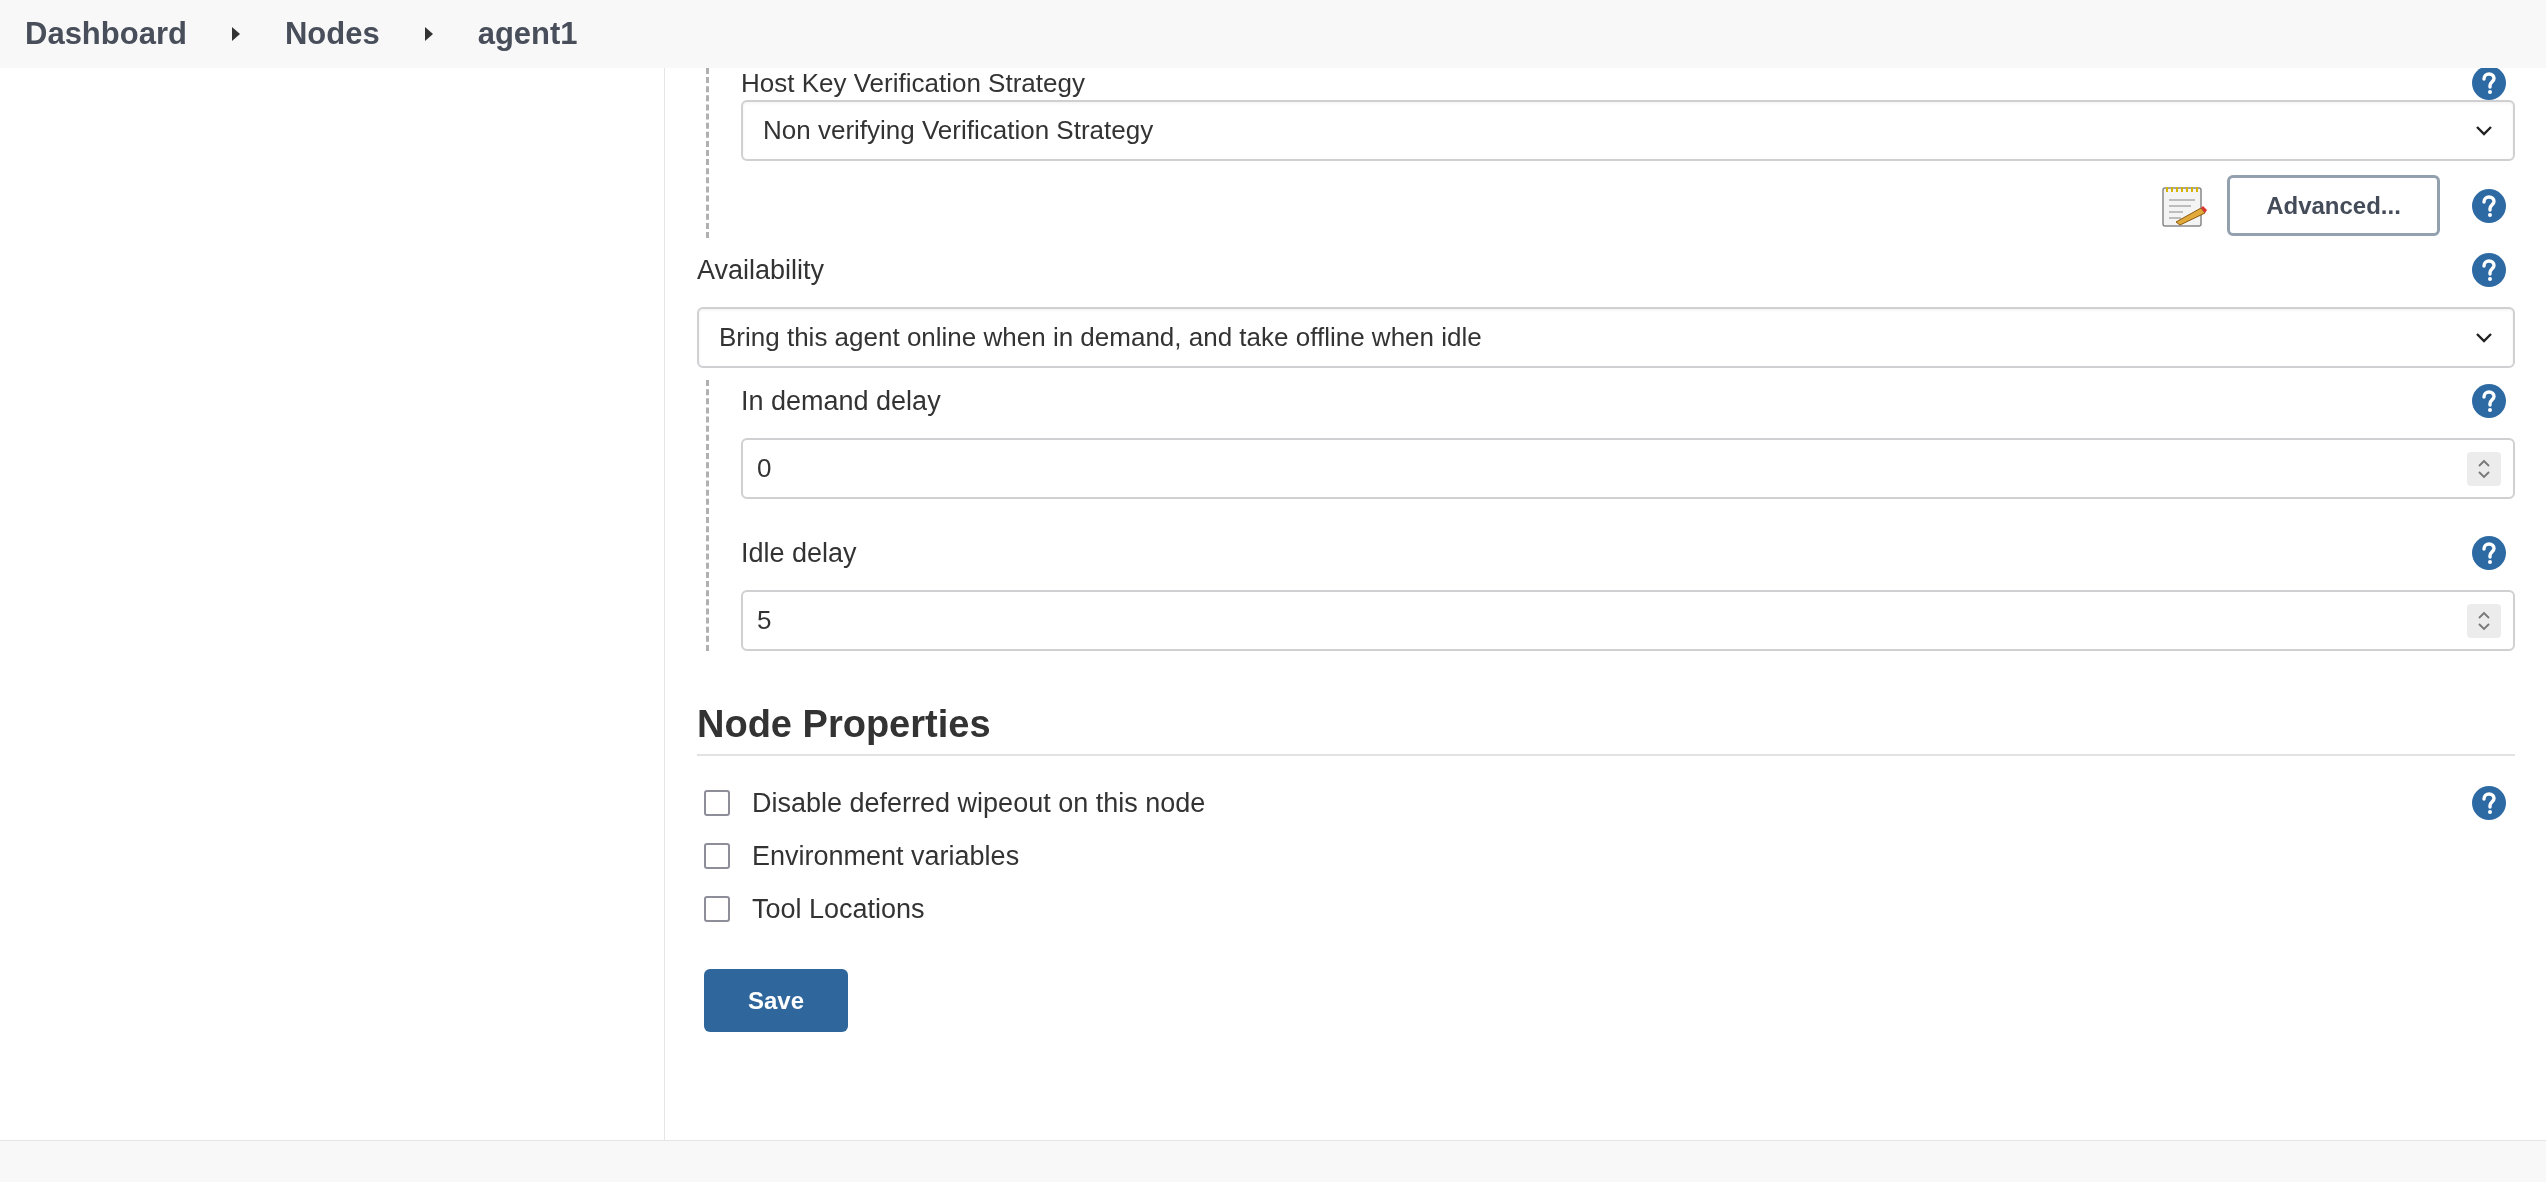 The height and width of the screenshot is (1182, 2546). What do you see at coordinates (1628, 620) in the screenshot?
I see `number-input: 5` at bounding box center [1628, 620].